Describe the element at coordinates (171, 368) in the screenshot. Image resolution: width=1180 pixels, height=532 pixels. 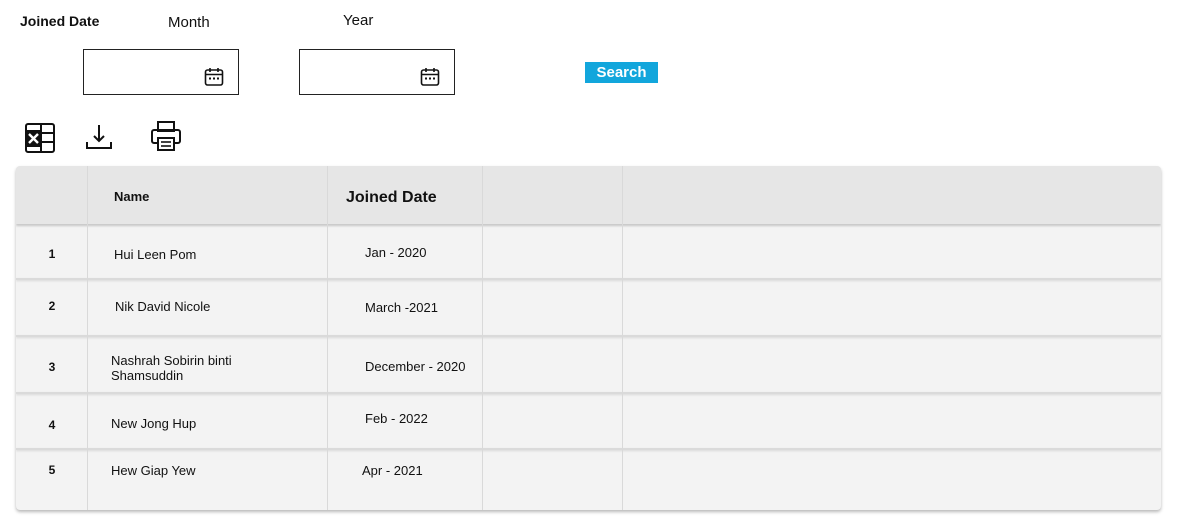
I see `row-name: Nashrah Sobirin binti Shamsuddin` at that location.